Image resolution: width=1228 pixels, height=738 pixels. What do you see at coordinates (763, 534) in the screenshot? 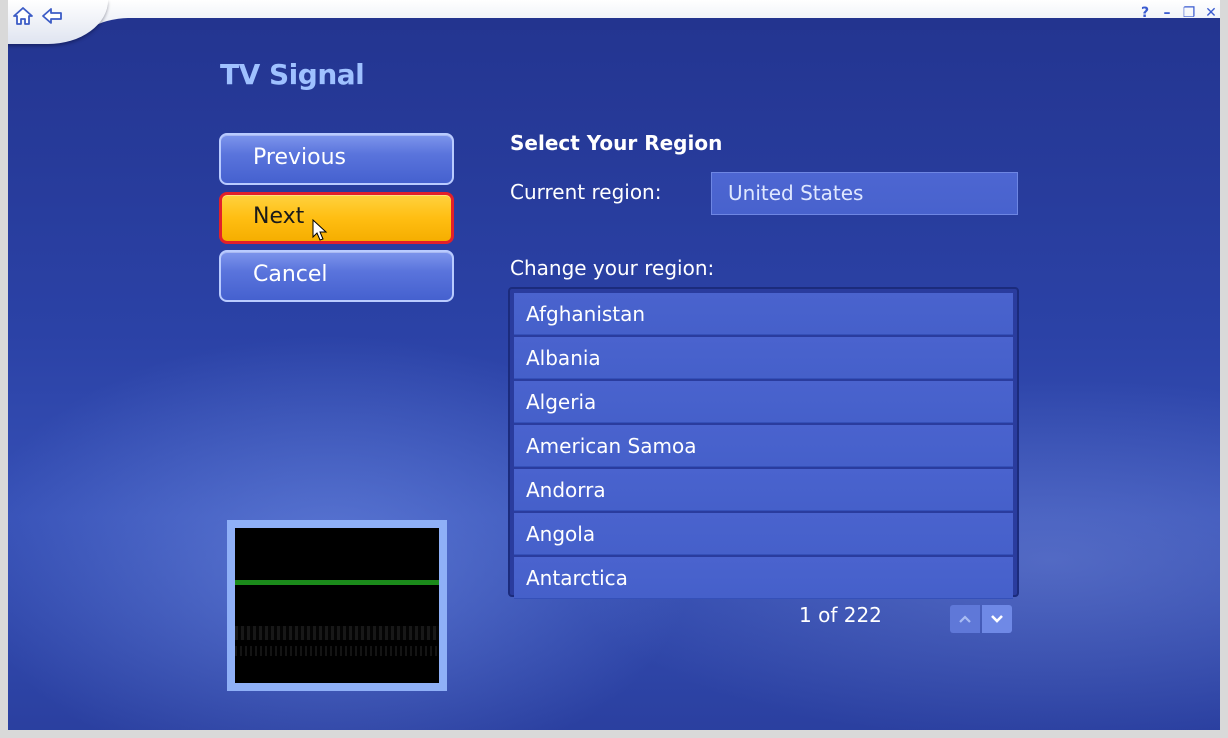
I see `region-list-item: Angola` at bounding box center [763, 534].